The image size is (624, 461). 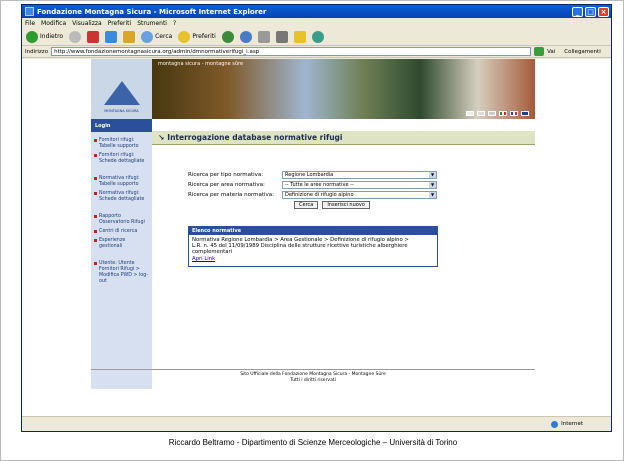 What do you see at coordinates (121, 197) in the screenshot?
I see `sidebar-item: Normativa rifugi: Schede dettagliate` at bounding box center [121, 197].